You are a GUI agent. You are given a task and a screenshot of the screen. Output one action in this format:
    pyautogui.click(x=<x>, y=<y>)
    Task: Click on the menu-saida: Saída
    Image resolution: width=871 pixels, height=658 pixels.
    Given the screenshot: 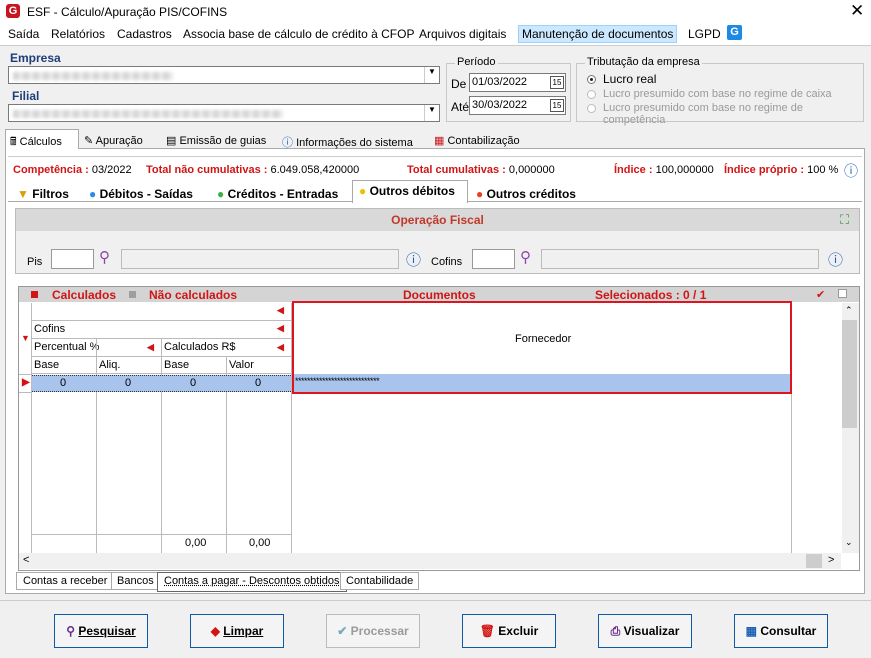 What is the action you would take?
    pyautogui.click(x=23, y=34)
    